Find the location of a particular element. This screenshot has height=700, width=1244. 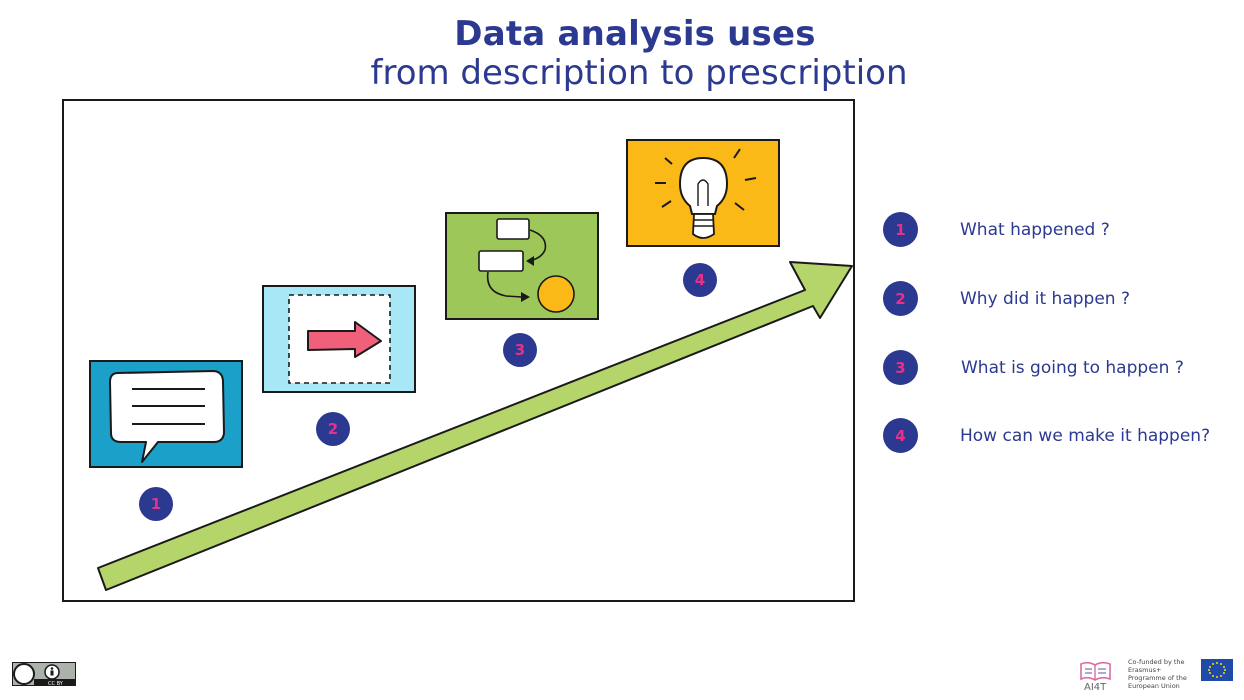

step-2-card is located at coordinates (339, 339).